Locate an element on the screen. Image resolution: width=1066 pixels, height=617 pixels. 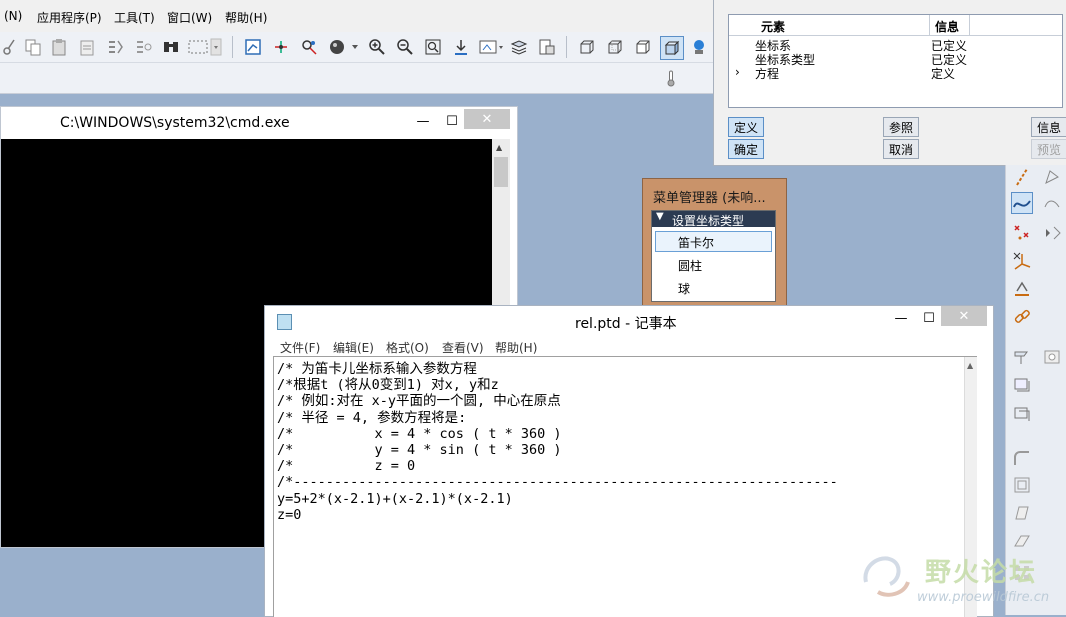
collapse-triangle-icon: ▼ is located at coordinates (660, 216).